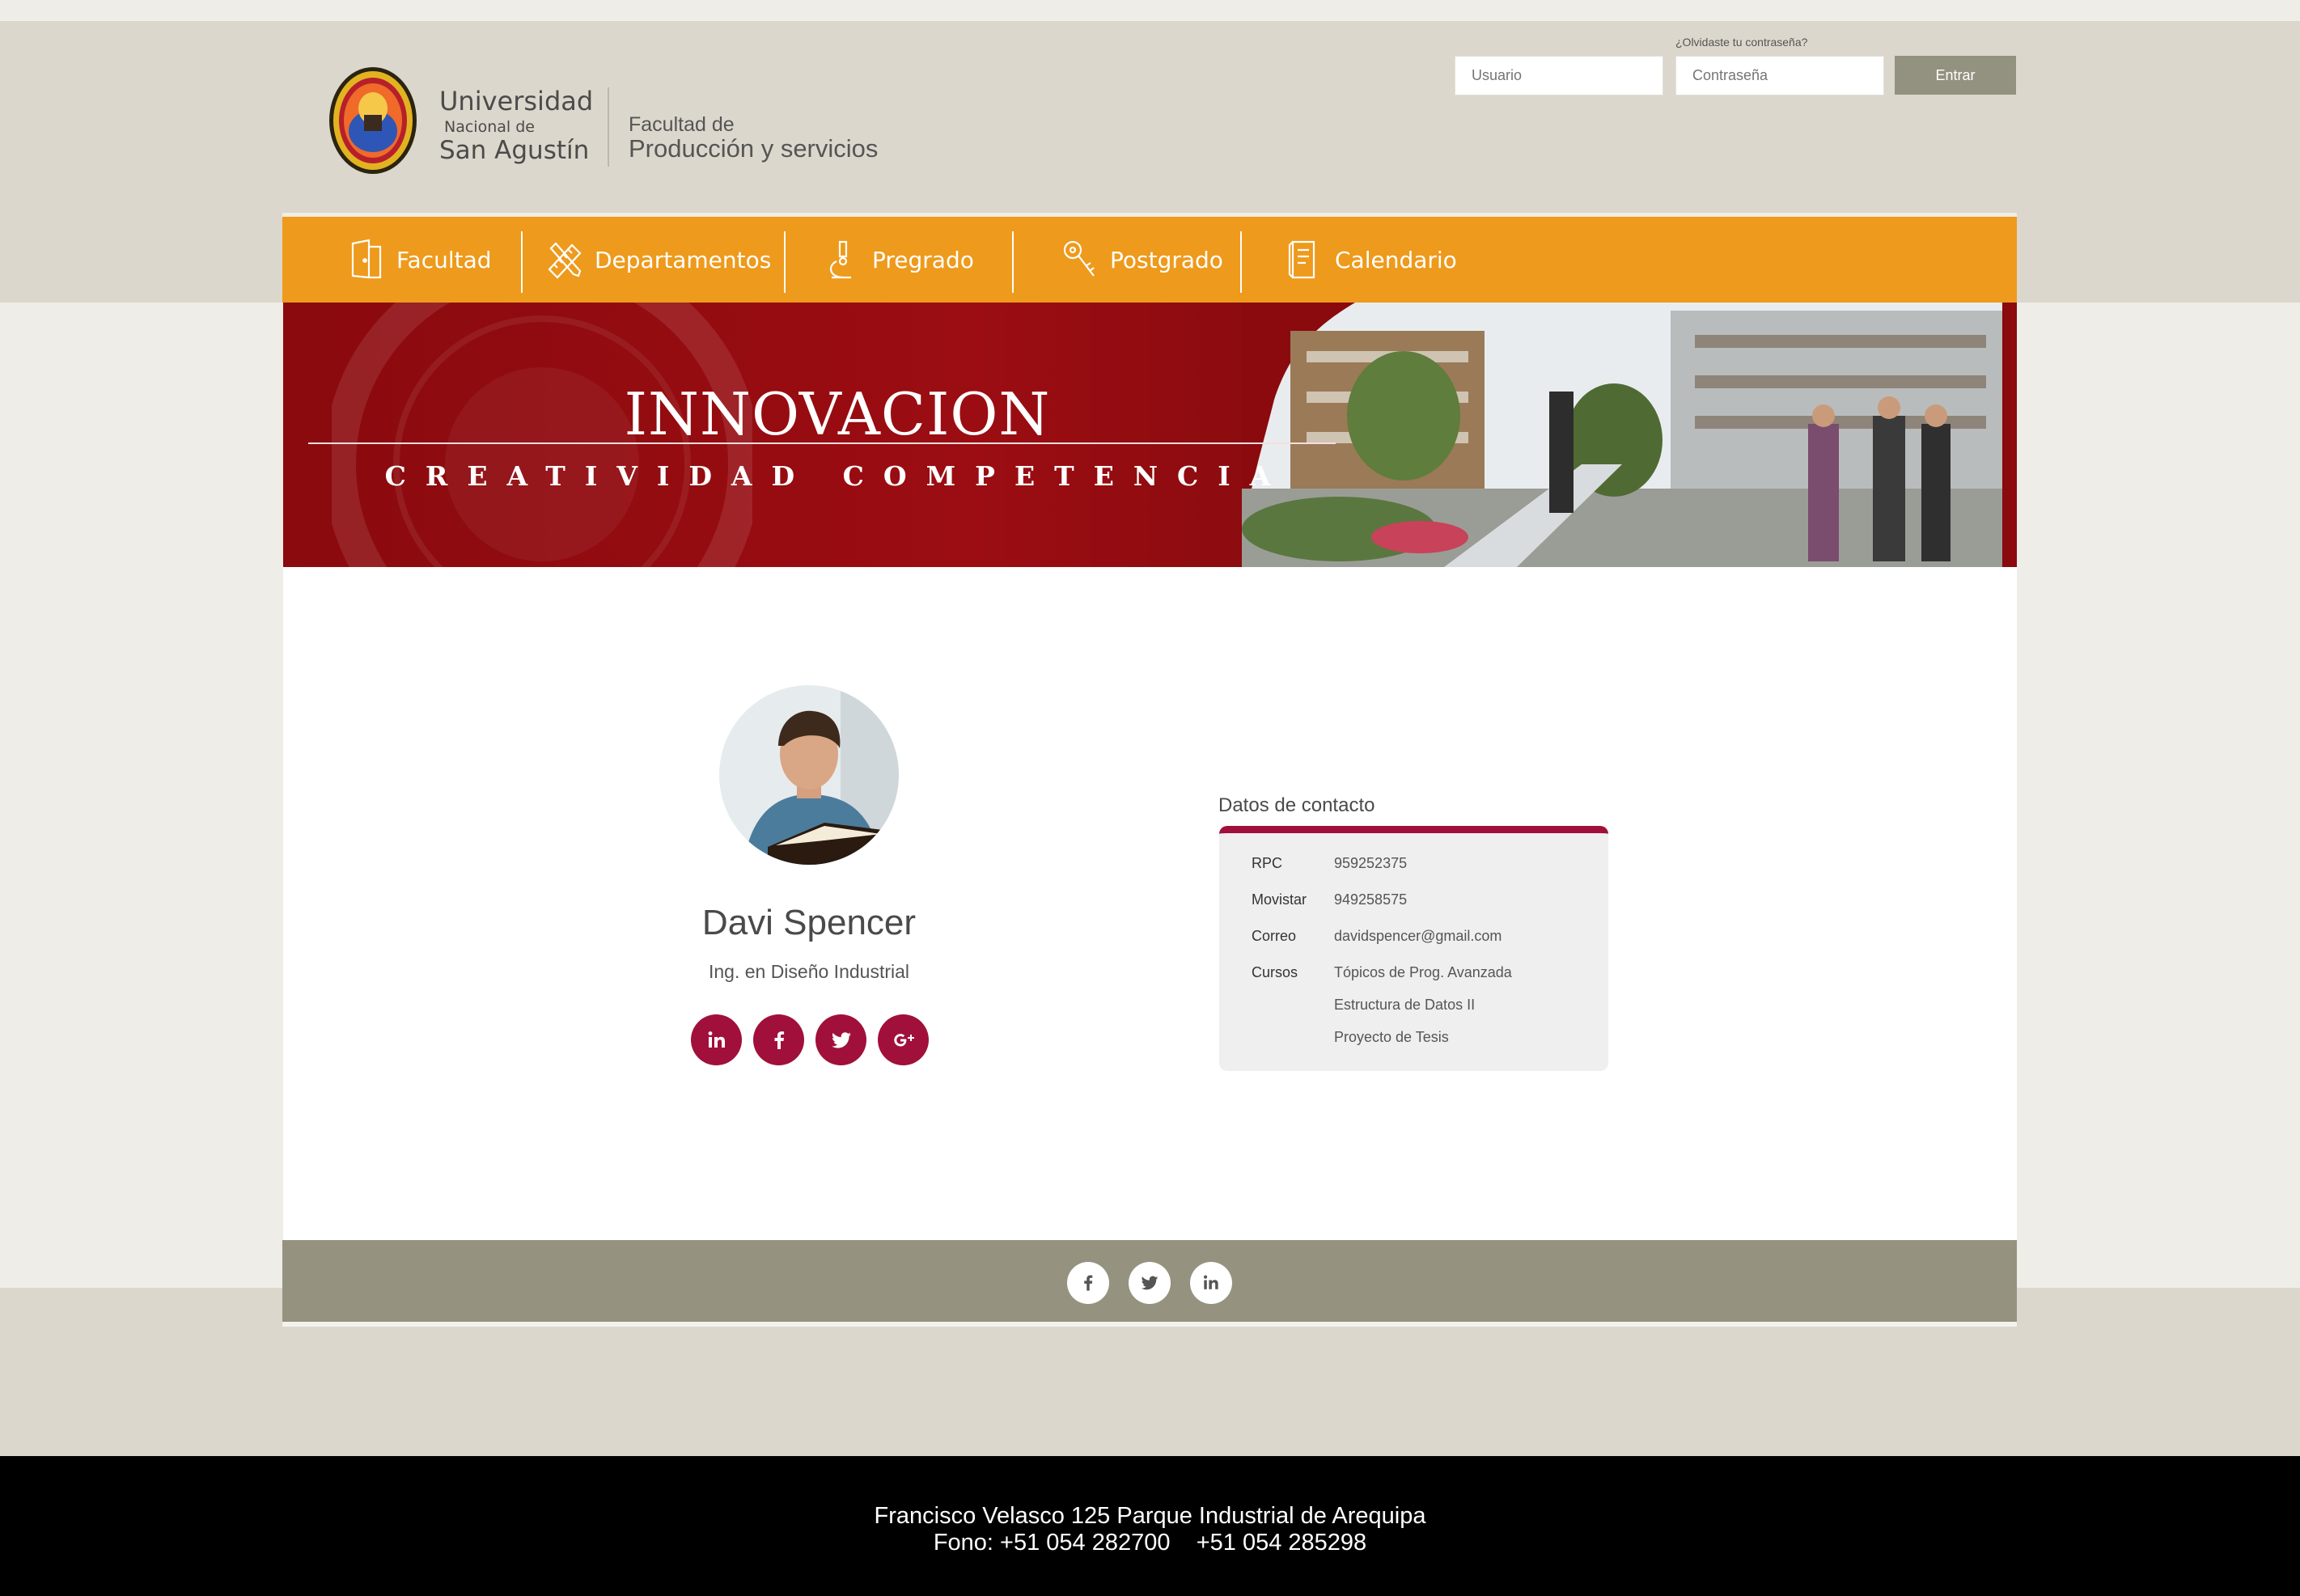 The width and height of the screenshot is (2300, 1596). I want to click on footer-facebook-button, so click(1088, 1283).